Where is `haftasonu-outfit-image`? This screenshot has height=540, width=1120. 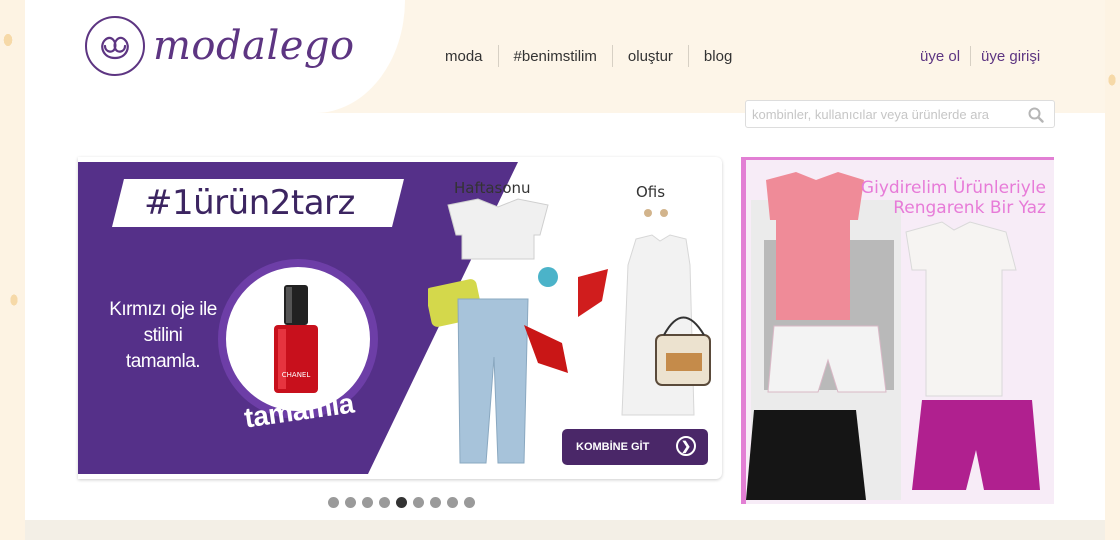 haftasonu-outfit-image is located at coordinates (523, 332).